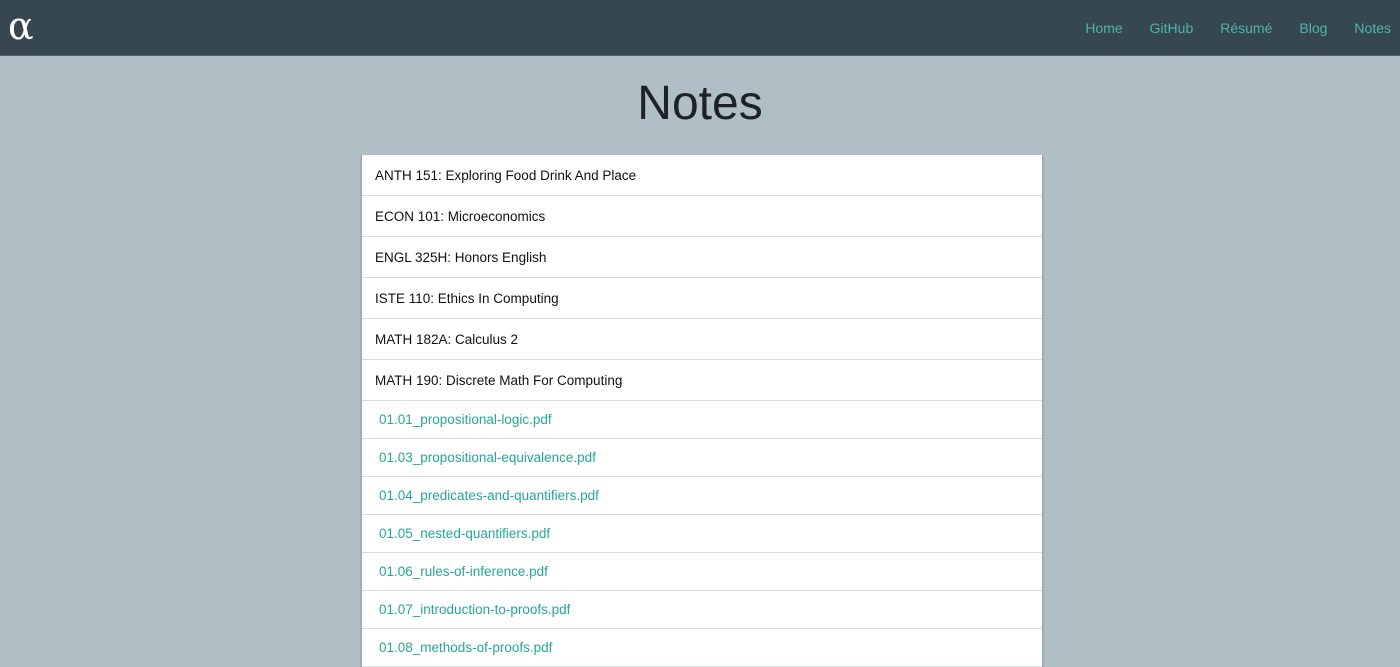 This screenshot has width=1400, height=667. What do you see at coordinates (702, 380) in the screenshot?
I see `course-item: MATH 190: Discrete Math For Computing` at bounding box center [702, 380].